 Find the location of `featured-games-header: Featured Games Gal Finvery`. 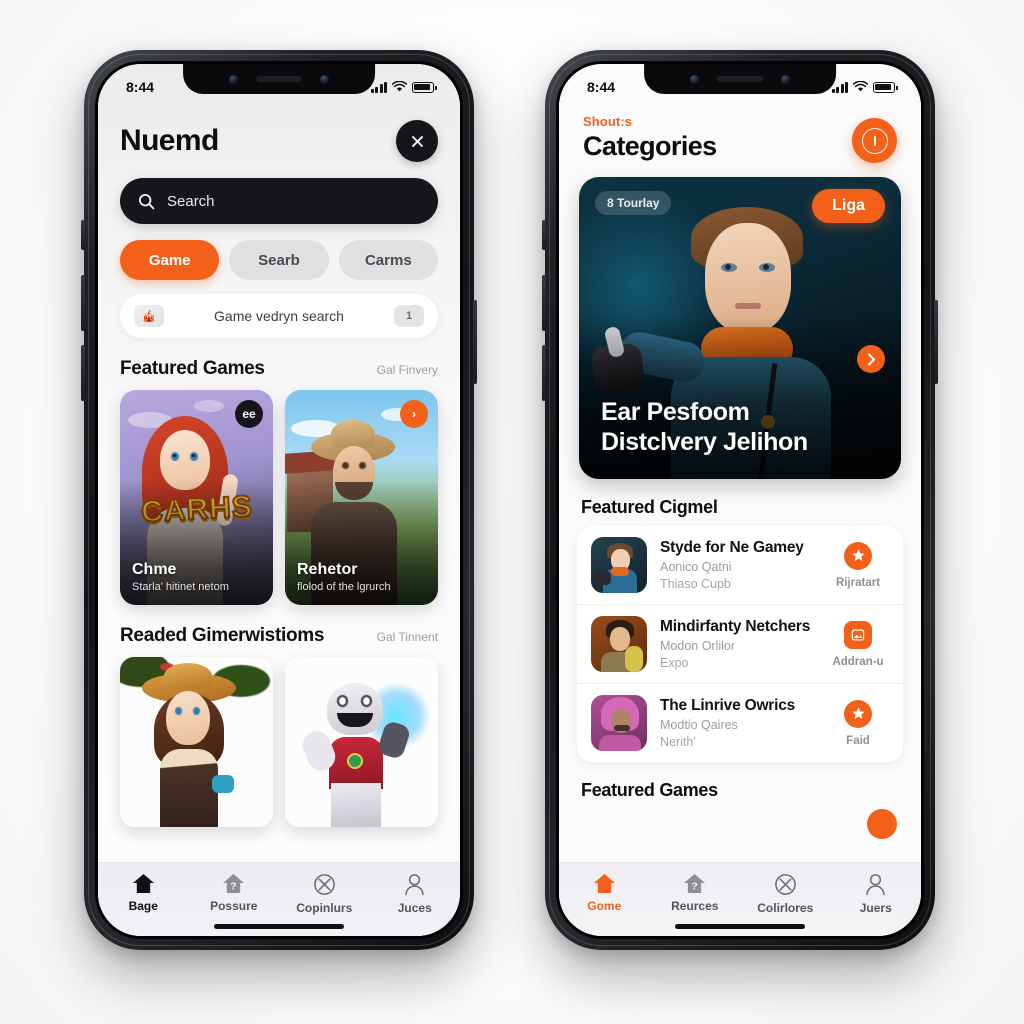

featured-games-header: Featured Games Gal Finvery is located at coordinates (279, 364).